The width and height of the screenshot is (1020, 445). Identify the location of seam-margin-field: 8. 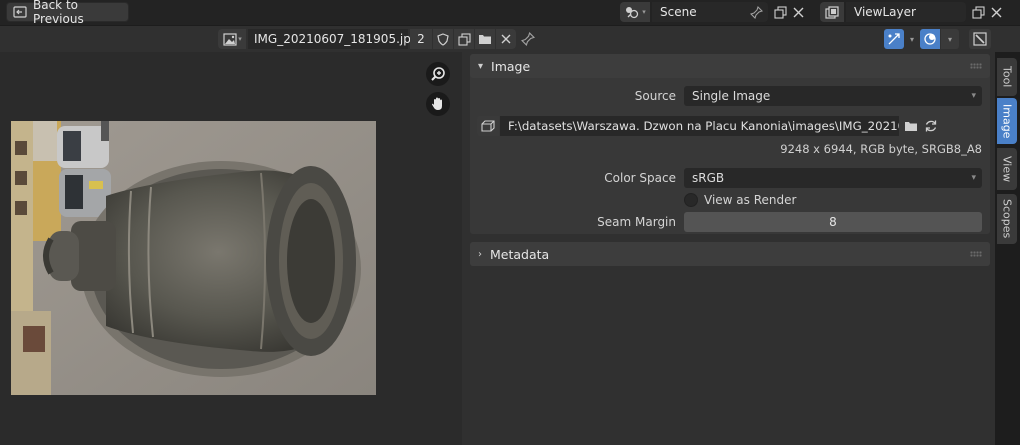
(833, 222).